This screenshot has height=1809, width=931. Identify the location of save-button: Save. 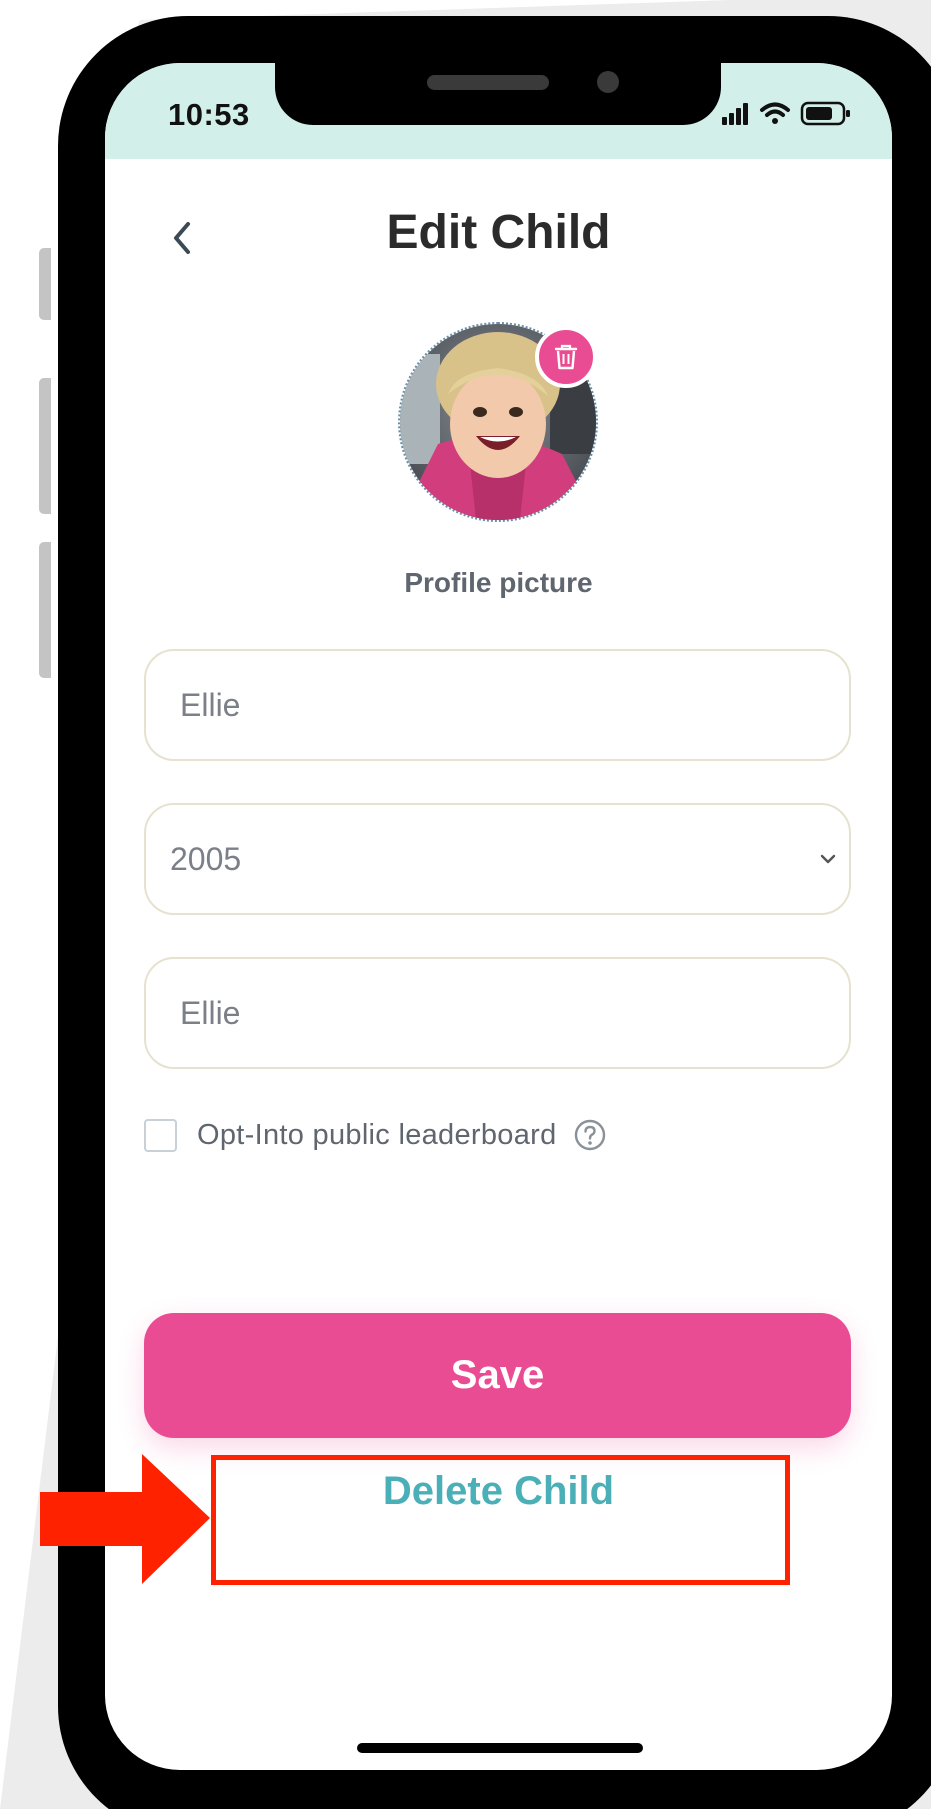
(497, 1375).